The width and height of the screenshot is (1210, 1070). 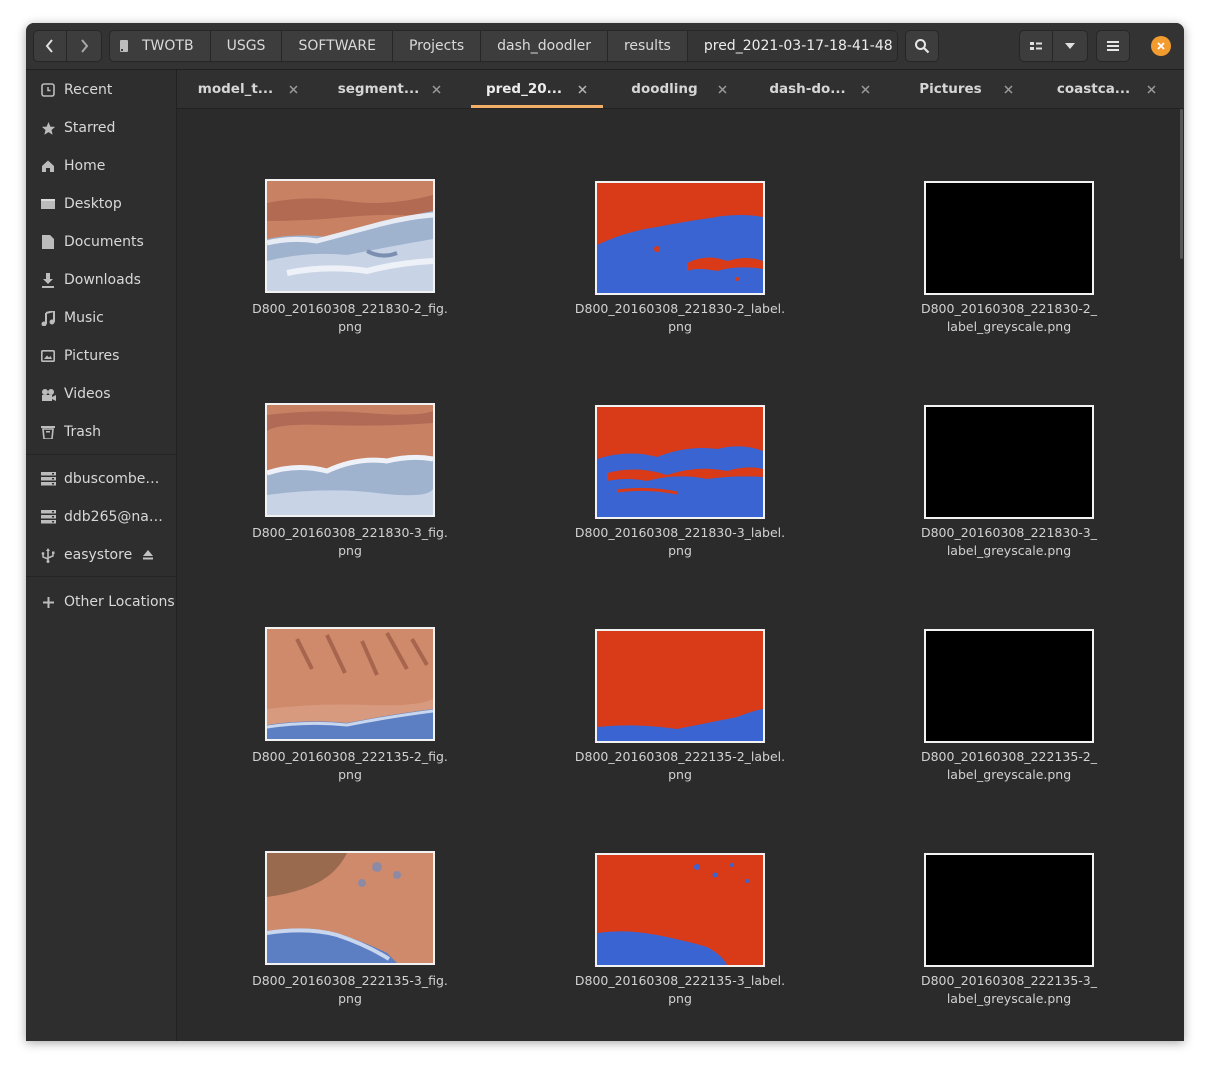 What do you see at coordinates (48, 432) in the screenshot?
I see `trash-icon` at bounding box center [48, 432].